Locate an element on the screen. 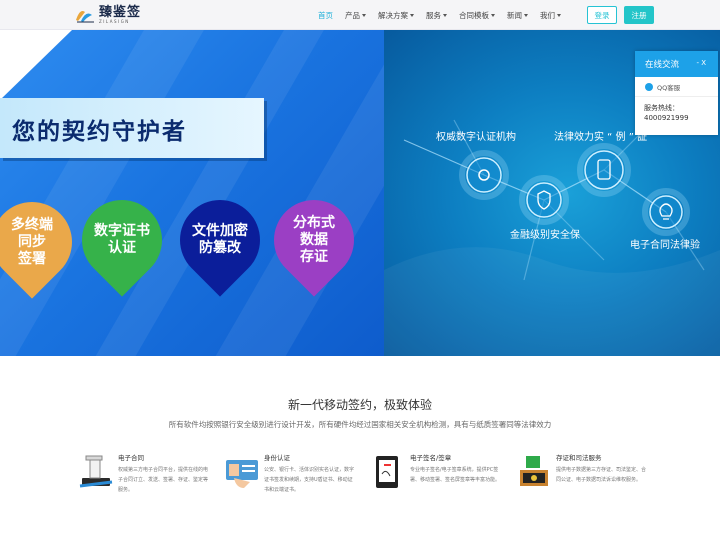  slogan-box: 您的契约守护者 is located at coordinates (132, 128).